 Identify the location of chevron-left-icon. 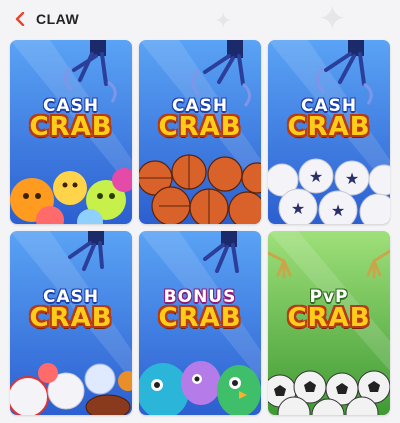
(20, 19).